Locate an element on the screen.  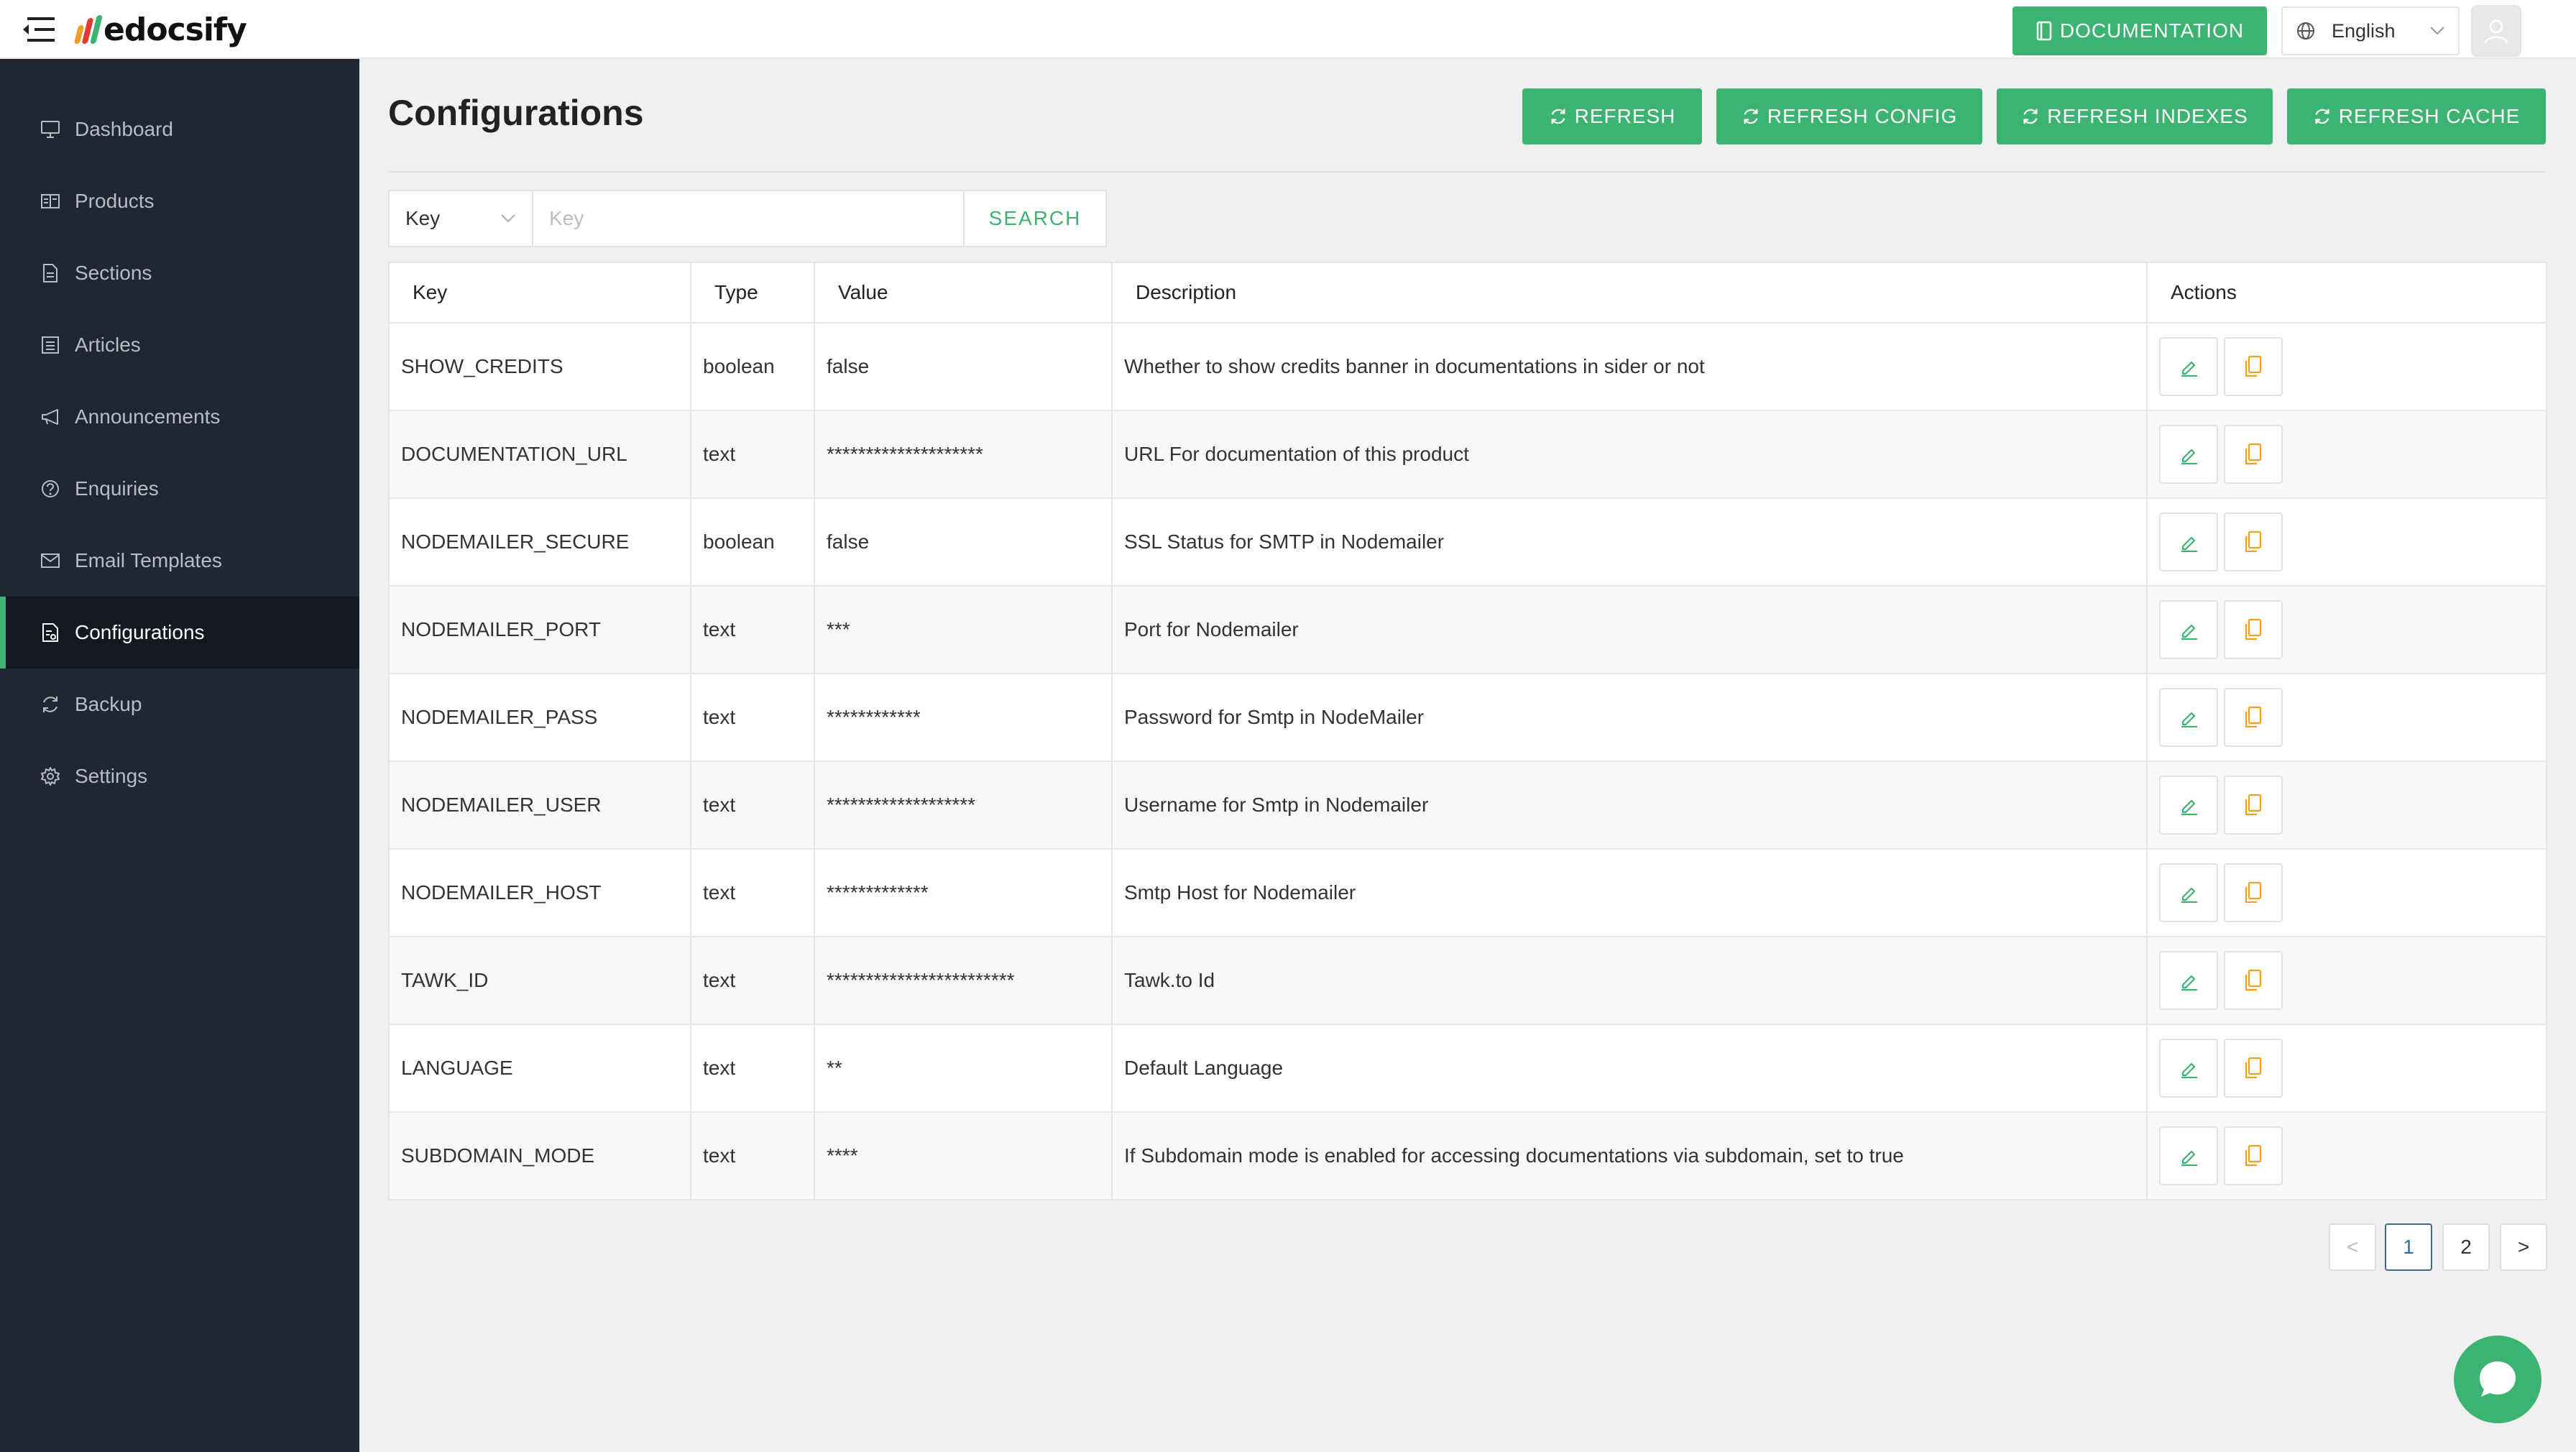
chevron-down-icon is located at coordinates (508, 218).